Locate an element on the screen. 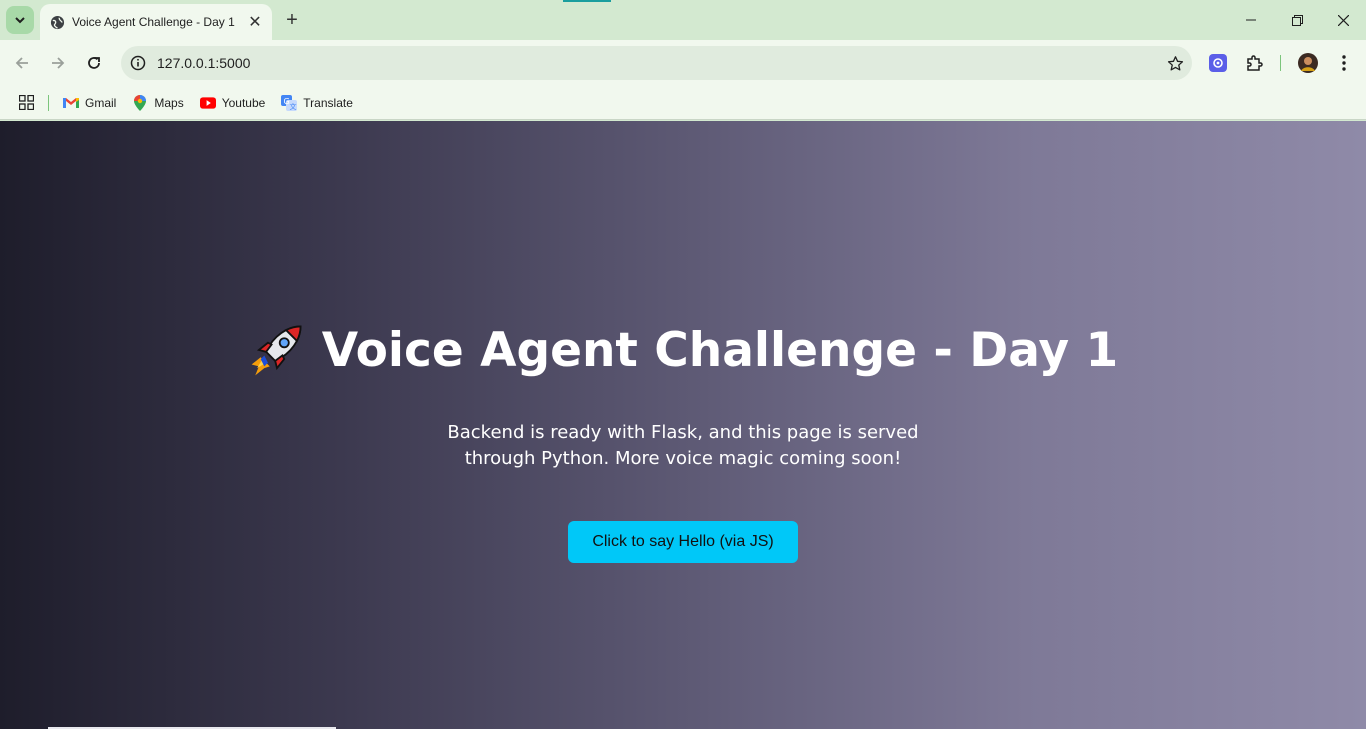 The height and width of the screenshot is (729, 1366). page-heading: Voice Agent Challenge - Day 1 is located at coordinates (683, 350).